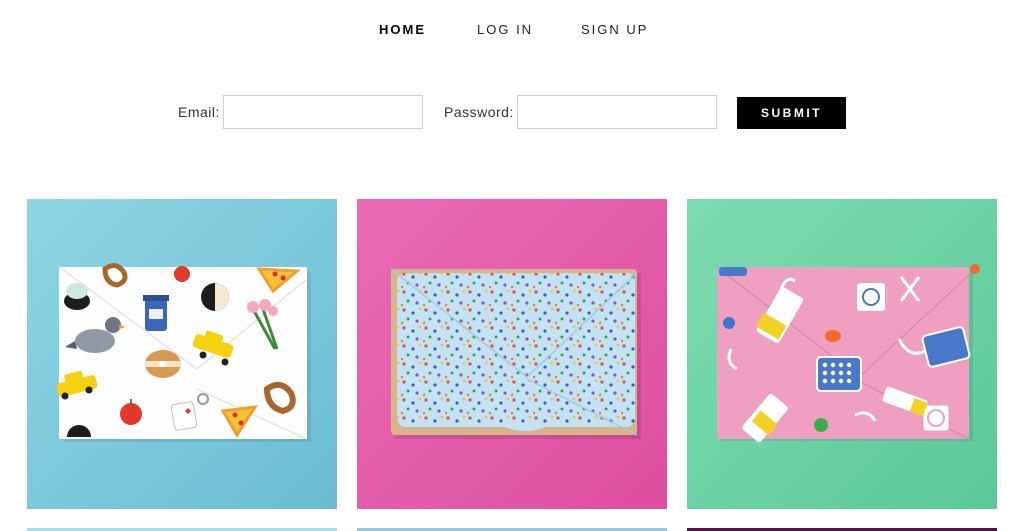 The image size is (1032, 531). What do you see at coordinates (479, 112) in the screenshot?
I see `password-label: Password:` at bounding box center [479, 112].